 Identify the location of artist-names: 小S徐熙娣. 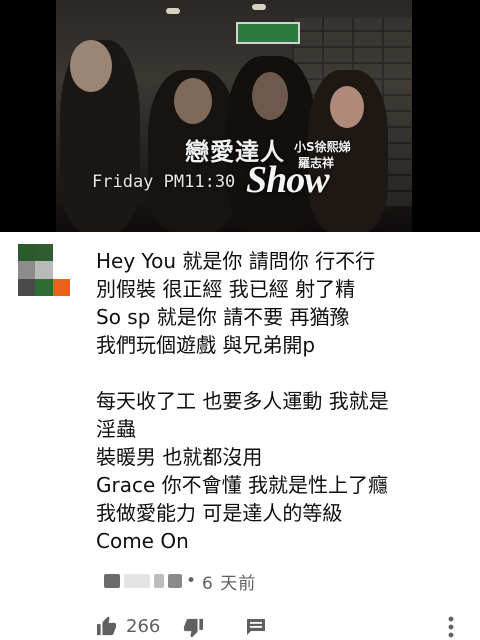
(322, 147).